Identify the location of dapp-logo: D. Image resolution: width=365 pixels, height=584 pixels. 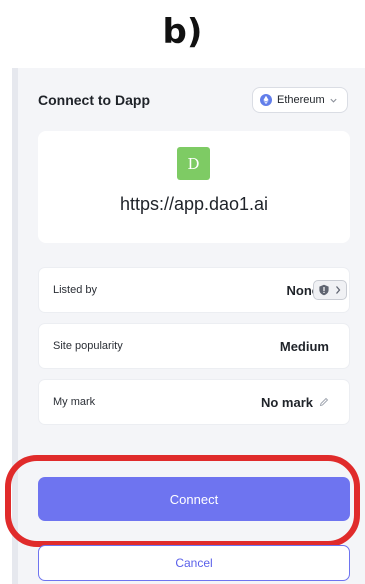
(193, 163).